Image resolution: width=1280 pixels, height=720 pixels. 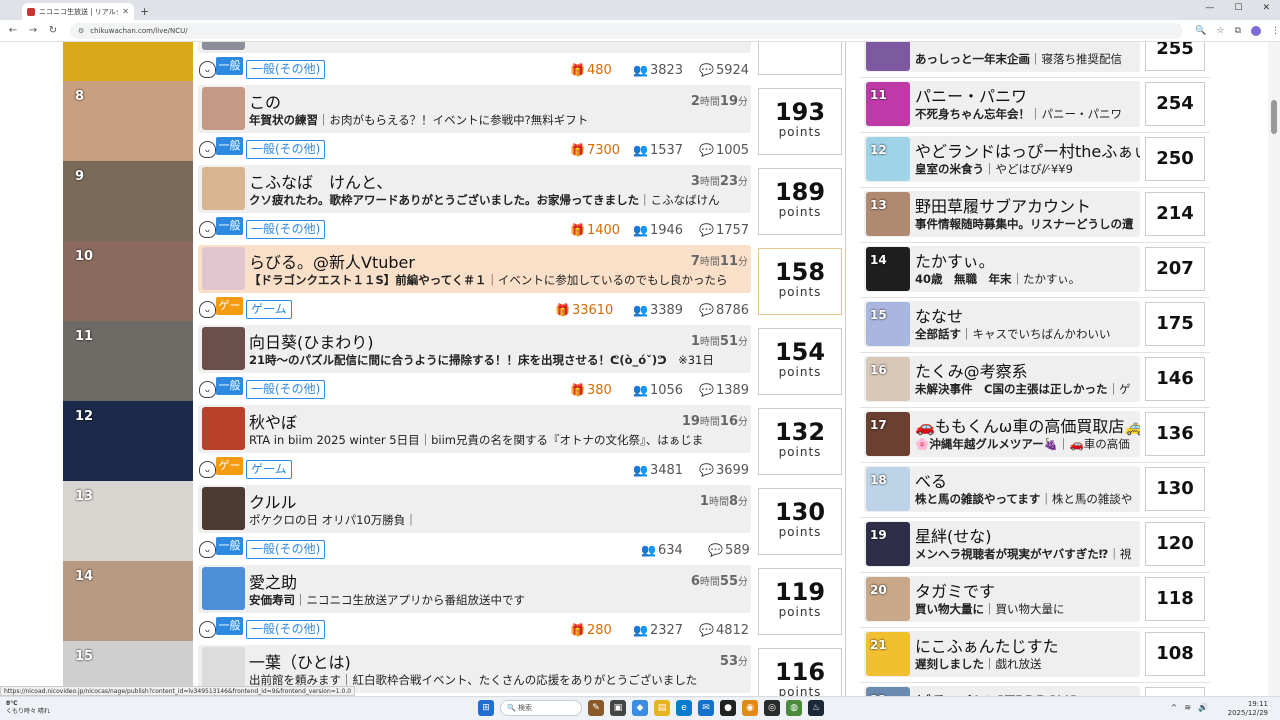 What do you see at coordinates (662, 708) in the screenshot?
I see `file-explorer-icon: ▤` at bounding box center [662, 708].